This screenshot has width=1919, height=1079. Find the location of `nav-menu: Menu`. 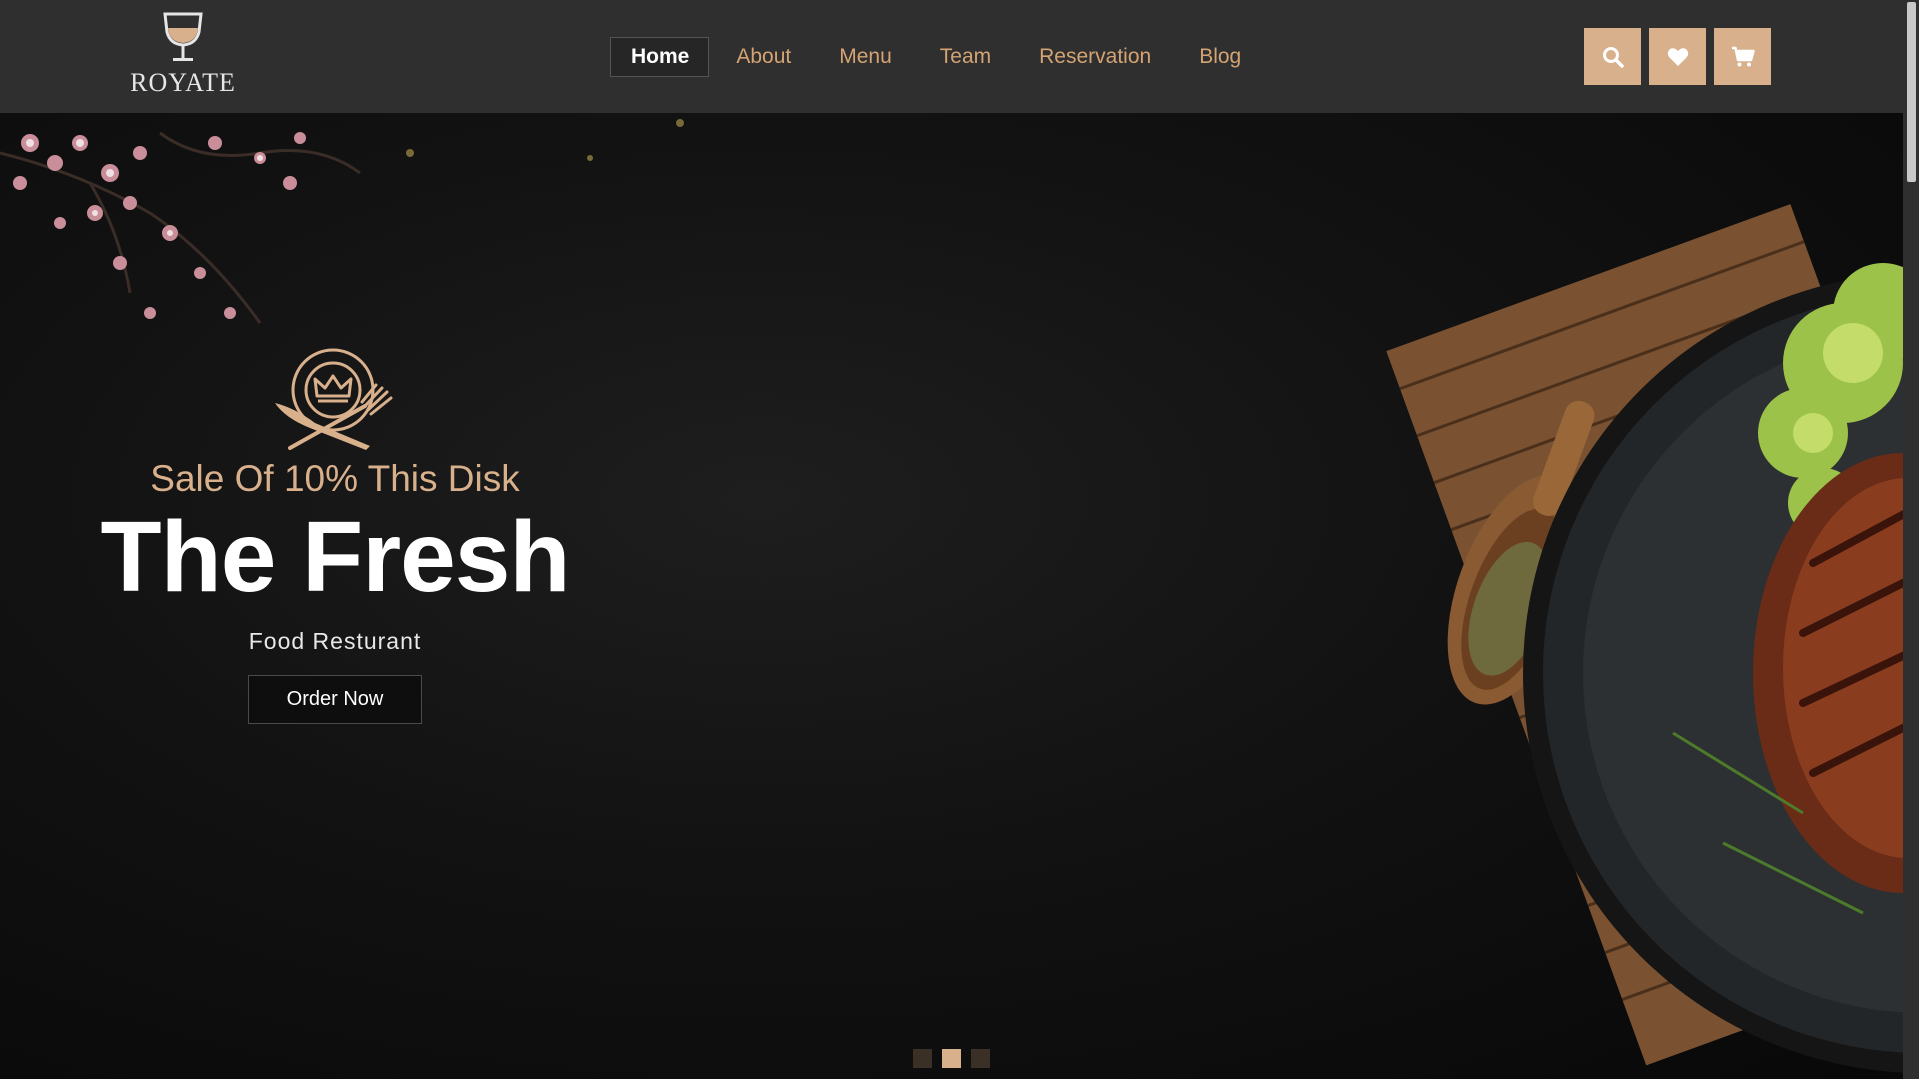

nav-menu: Menu is located at coordinates (864, 57).